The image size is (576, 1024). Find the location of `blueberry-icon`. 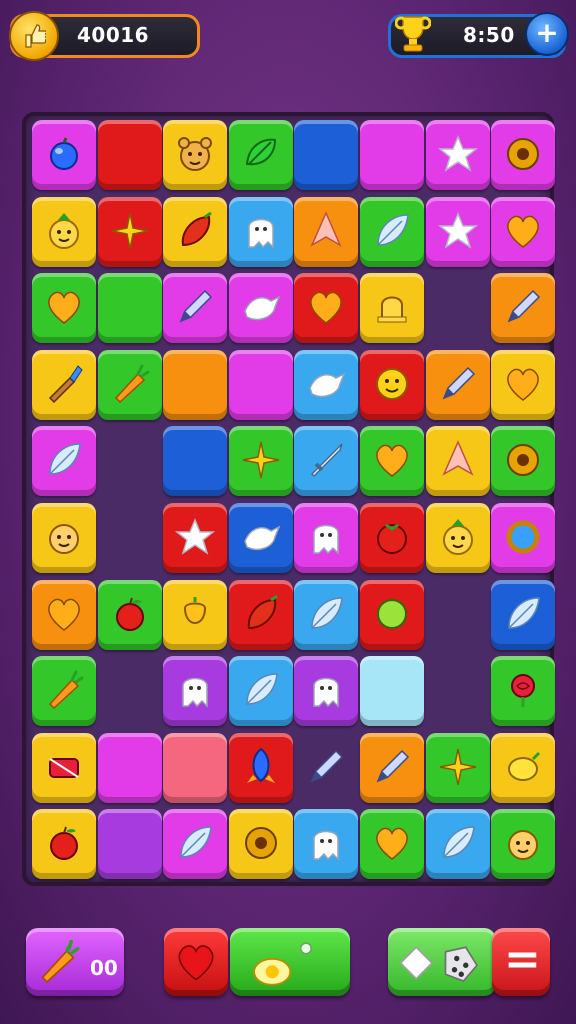

blueberry-icon is located at coordinates (64, 153).